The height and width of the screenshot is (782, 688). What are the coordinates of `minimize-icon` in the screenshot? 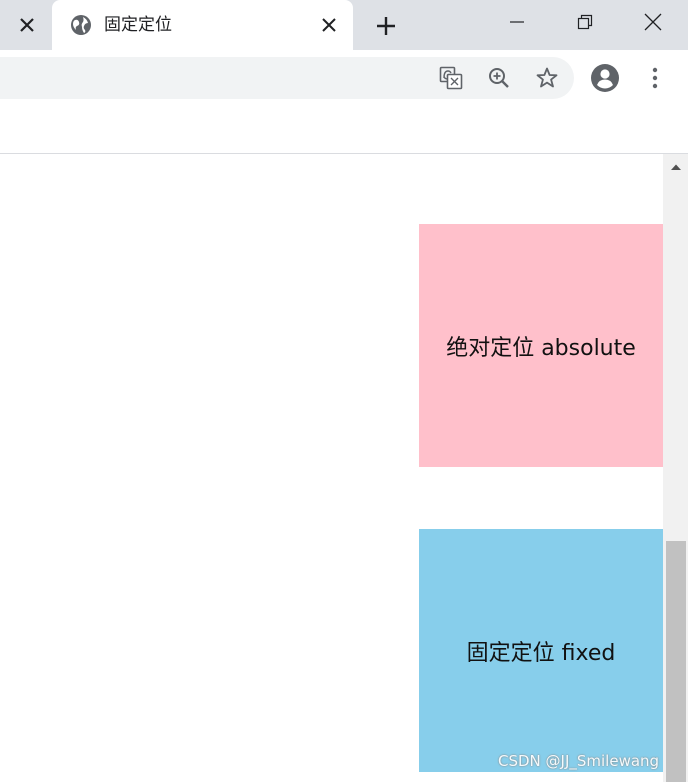 It's located at (517, 22).